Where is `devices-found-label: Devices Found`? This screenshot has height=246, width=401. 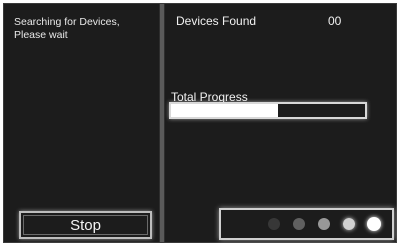 devices-found-label: Devices Found is located at coordinates (216, 21).